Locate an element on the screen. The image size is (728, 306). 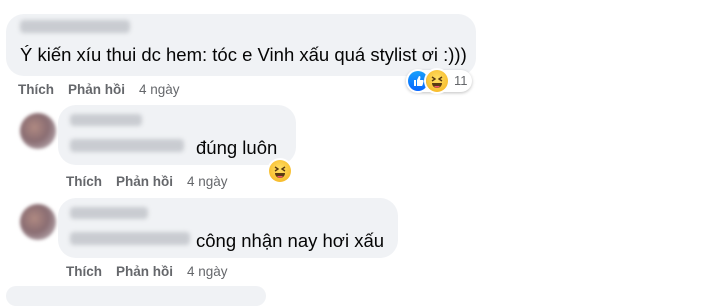
reaction-count: 11 is located at coordinates (461, 80).